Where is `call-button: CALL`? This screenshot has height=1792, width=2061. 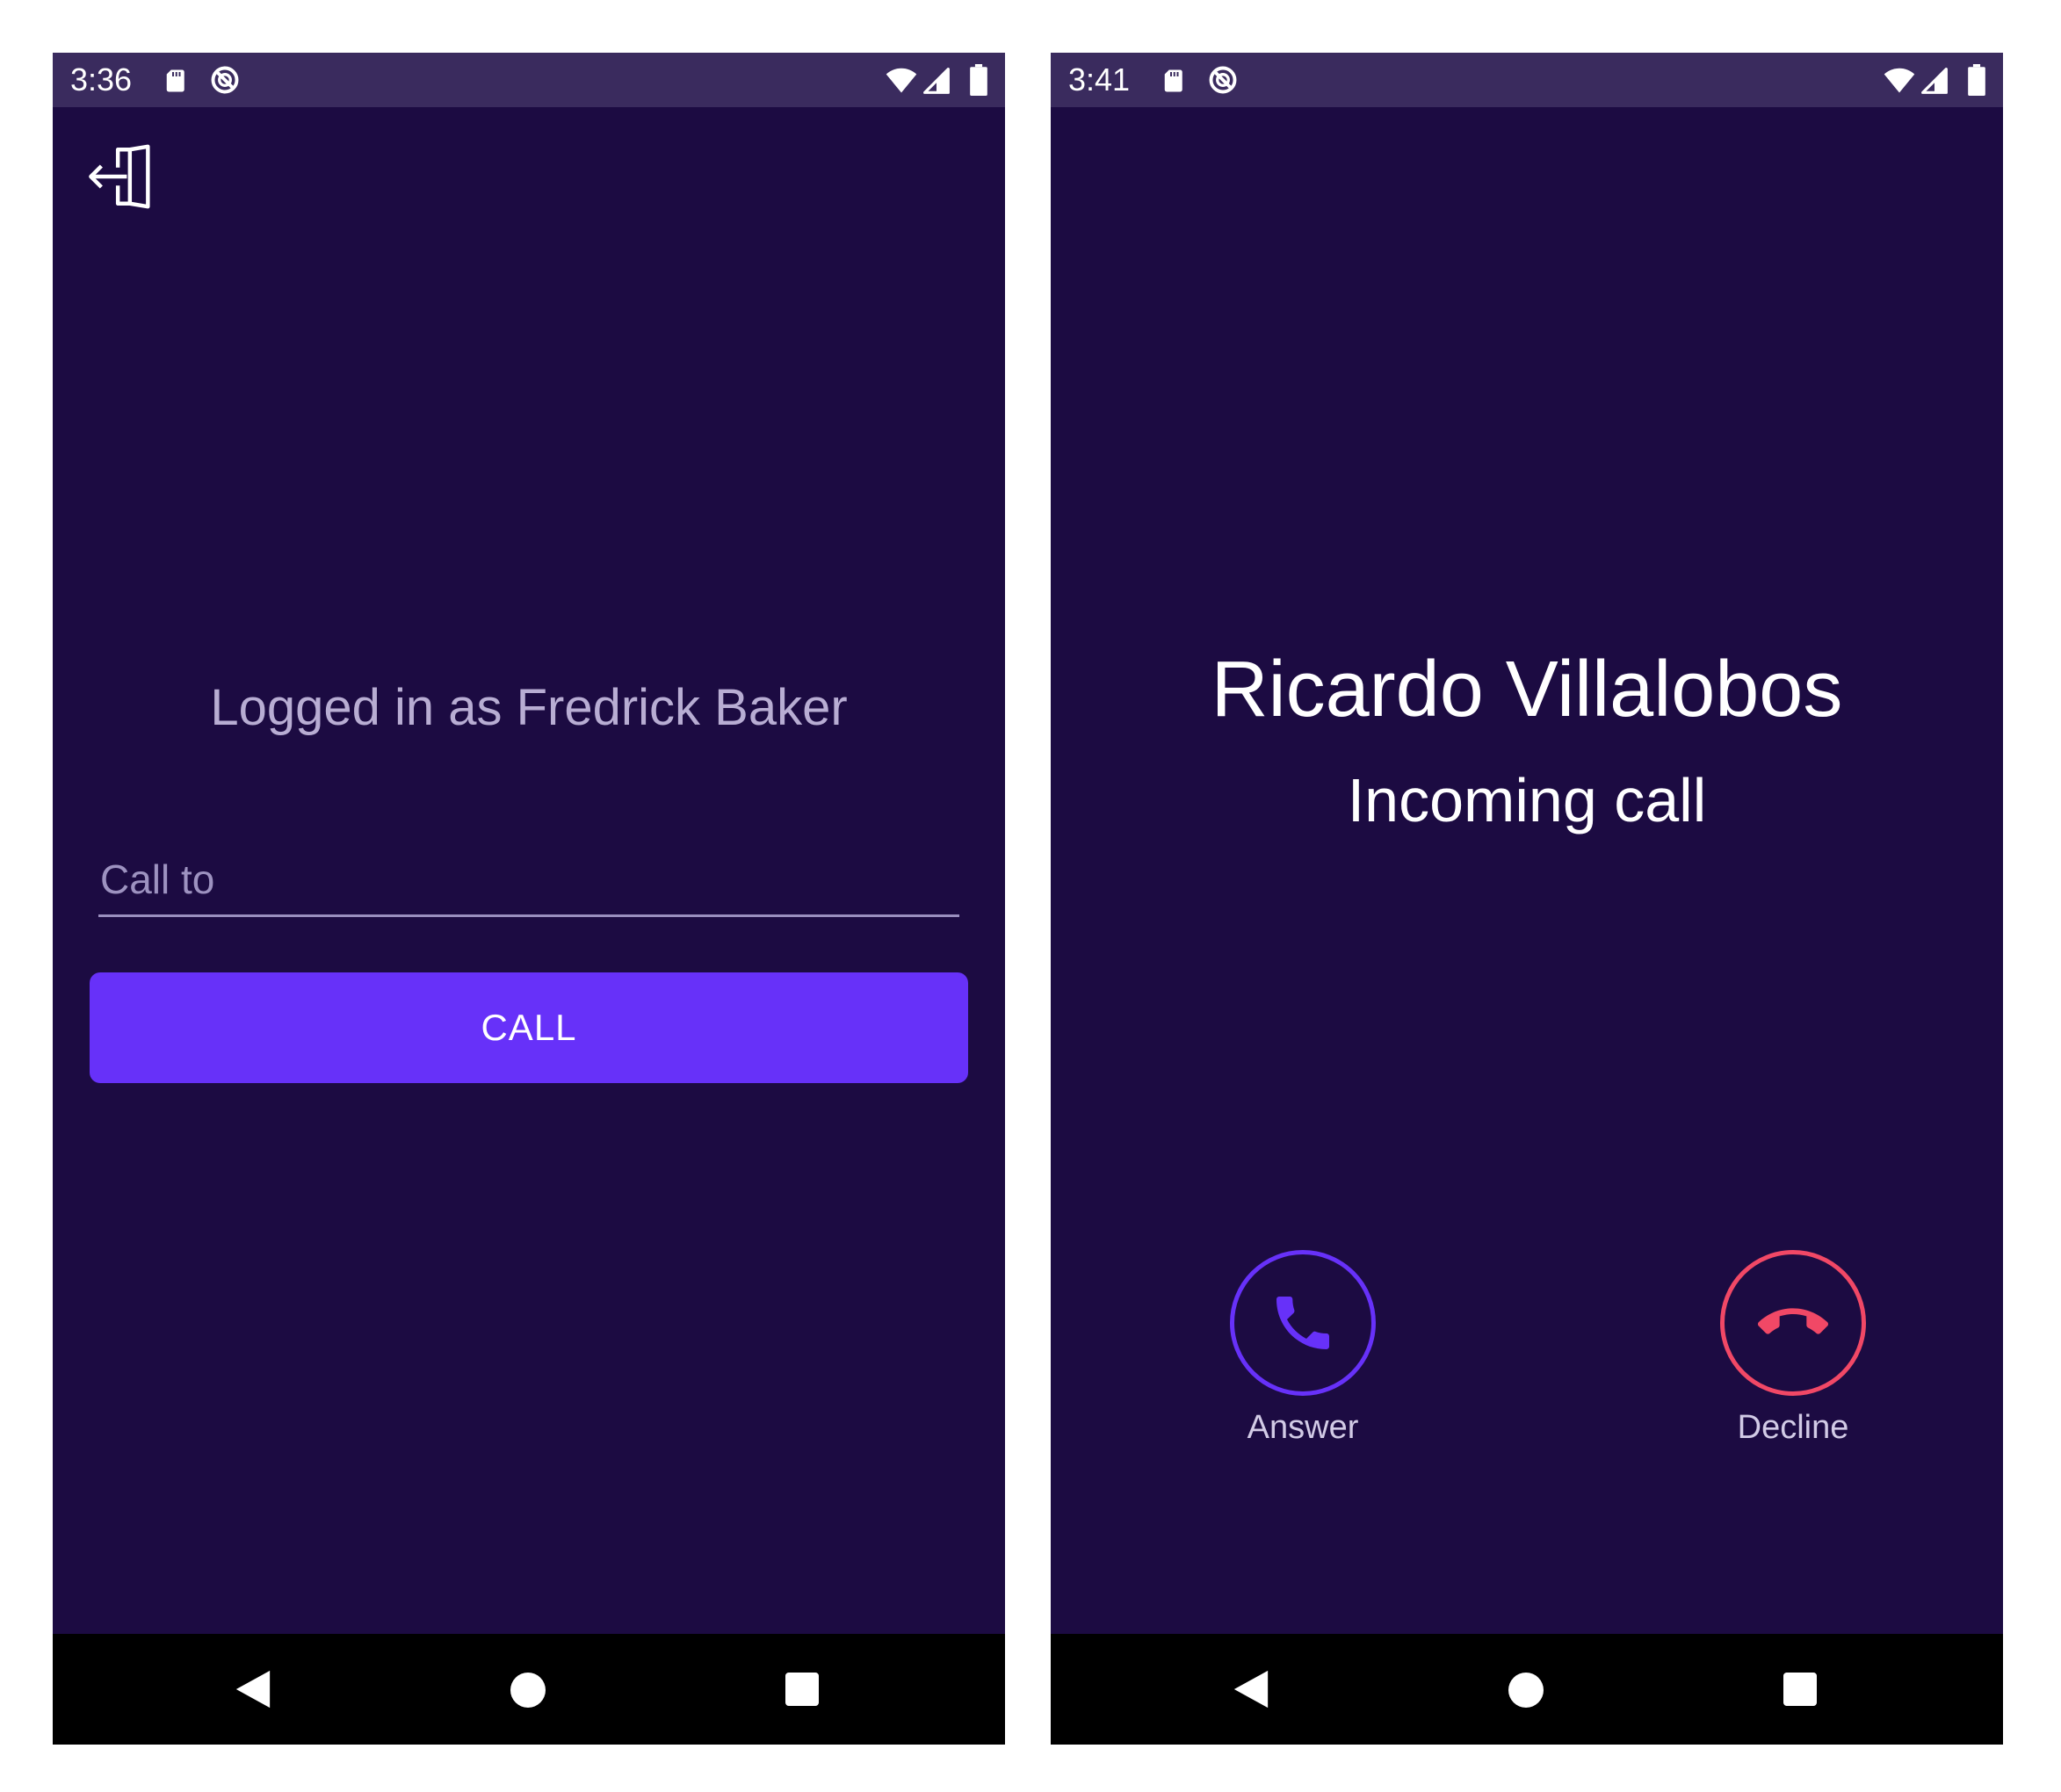
call-button: CALL is located at coordinates (529, 1027).